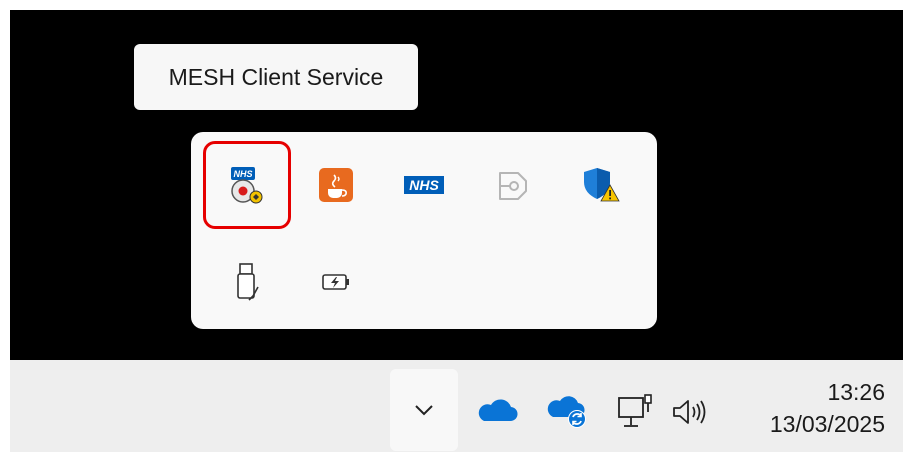  I want to click on svg-text: NHS, so click(242, 174).